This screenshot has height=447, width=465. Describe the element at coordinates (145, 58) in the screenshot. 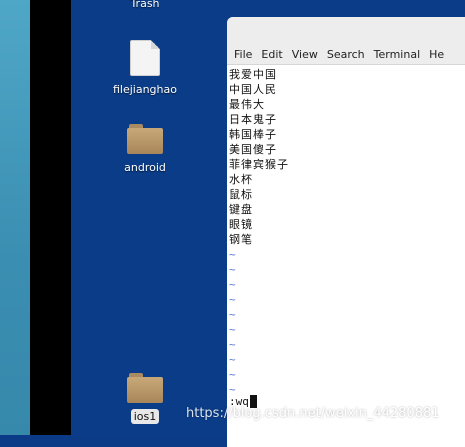

I see `file-icon` at that location.